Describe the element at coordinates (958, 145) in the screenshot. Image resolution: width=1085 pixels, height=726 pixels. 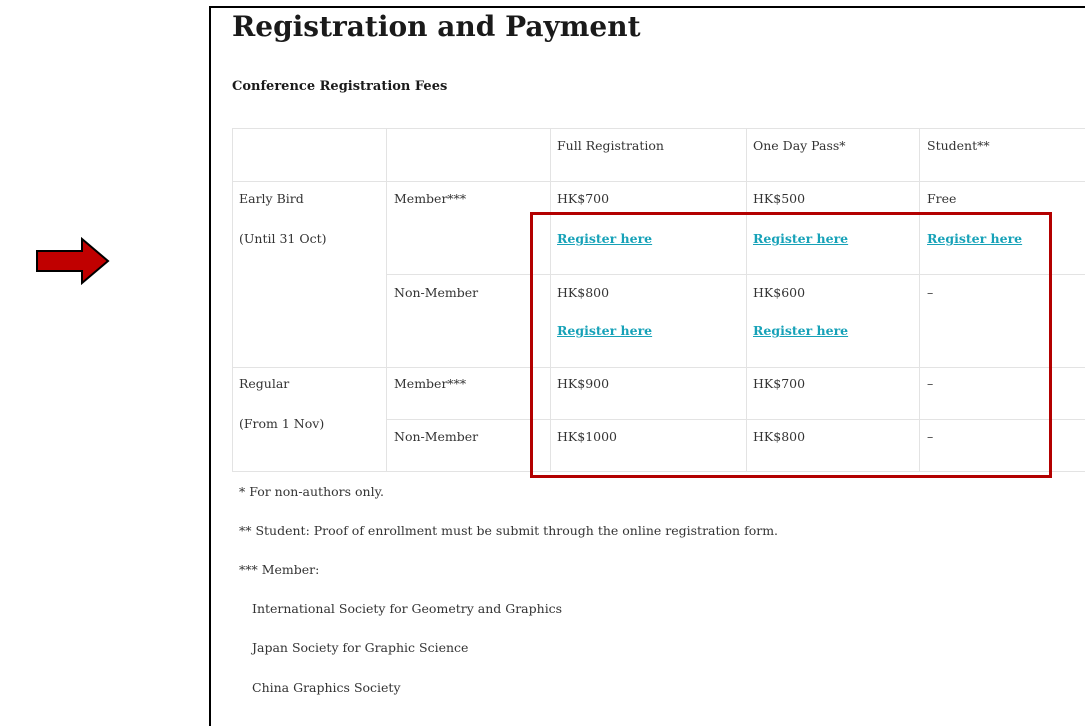
I see `header-student: Student**` at that location.